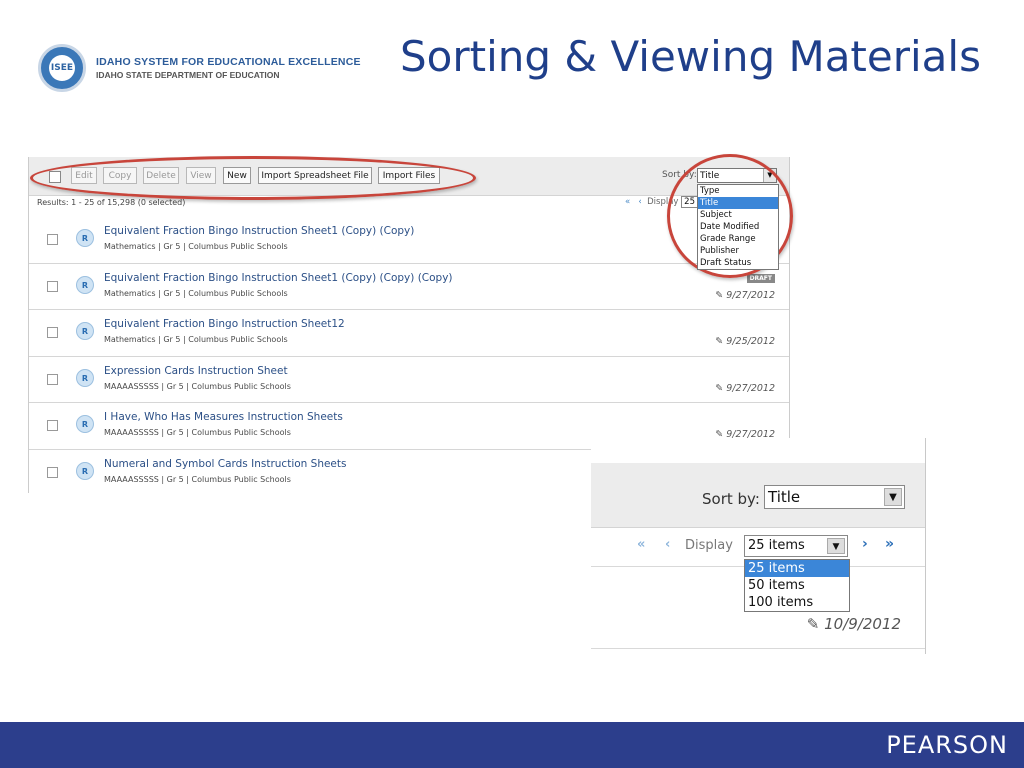  I want to click on results-count: Results: 1 - 25 of 15,298 (0 selected), so click(111, 202).